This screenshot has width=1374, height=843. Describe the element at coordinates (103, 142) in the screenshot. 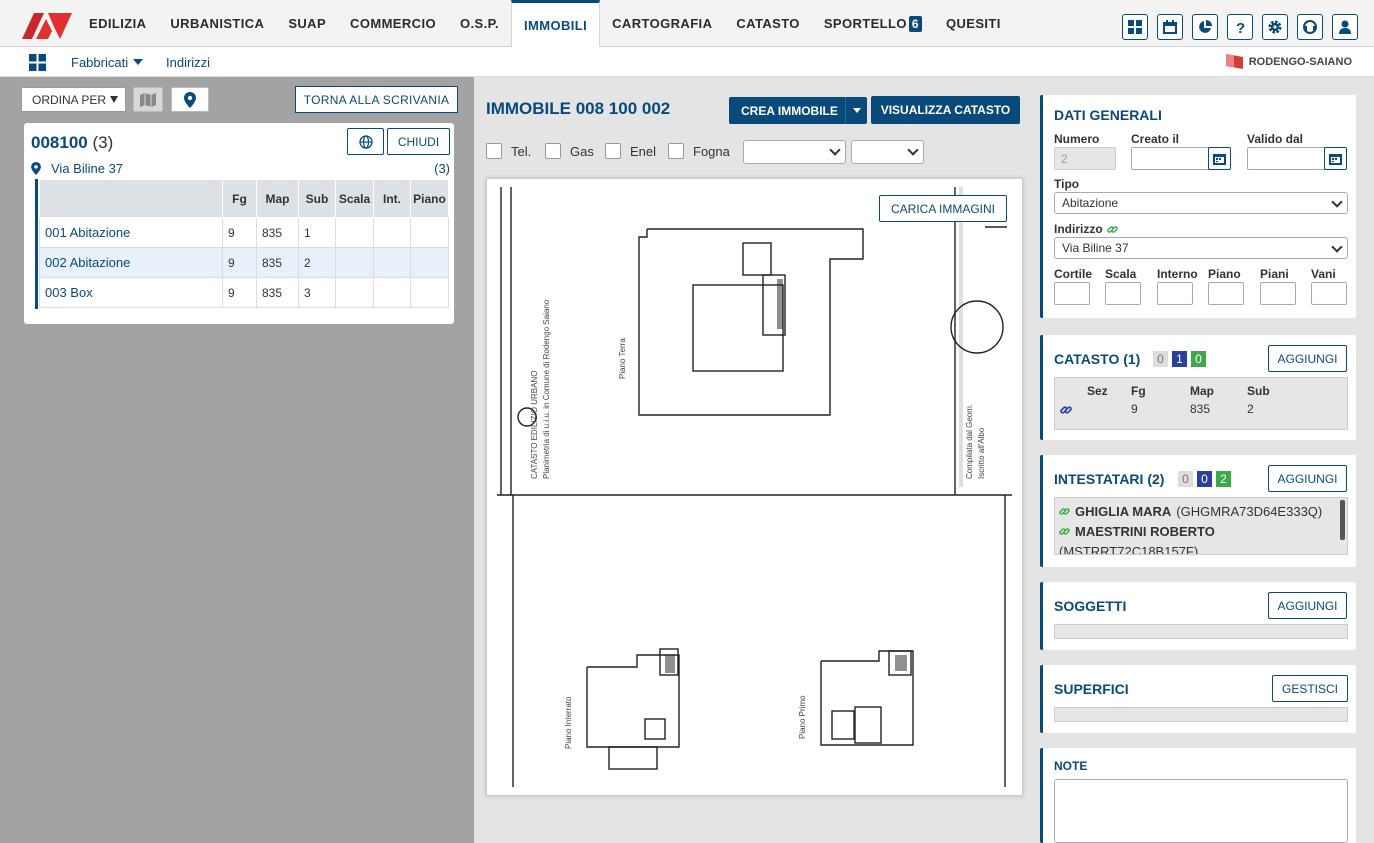

I see `fabbricato-count: (3)` at that location.